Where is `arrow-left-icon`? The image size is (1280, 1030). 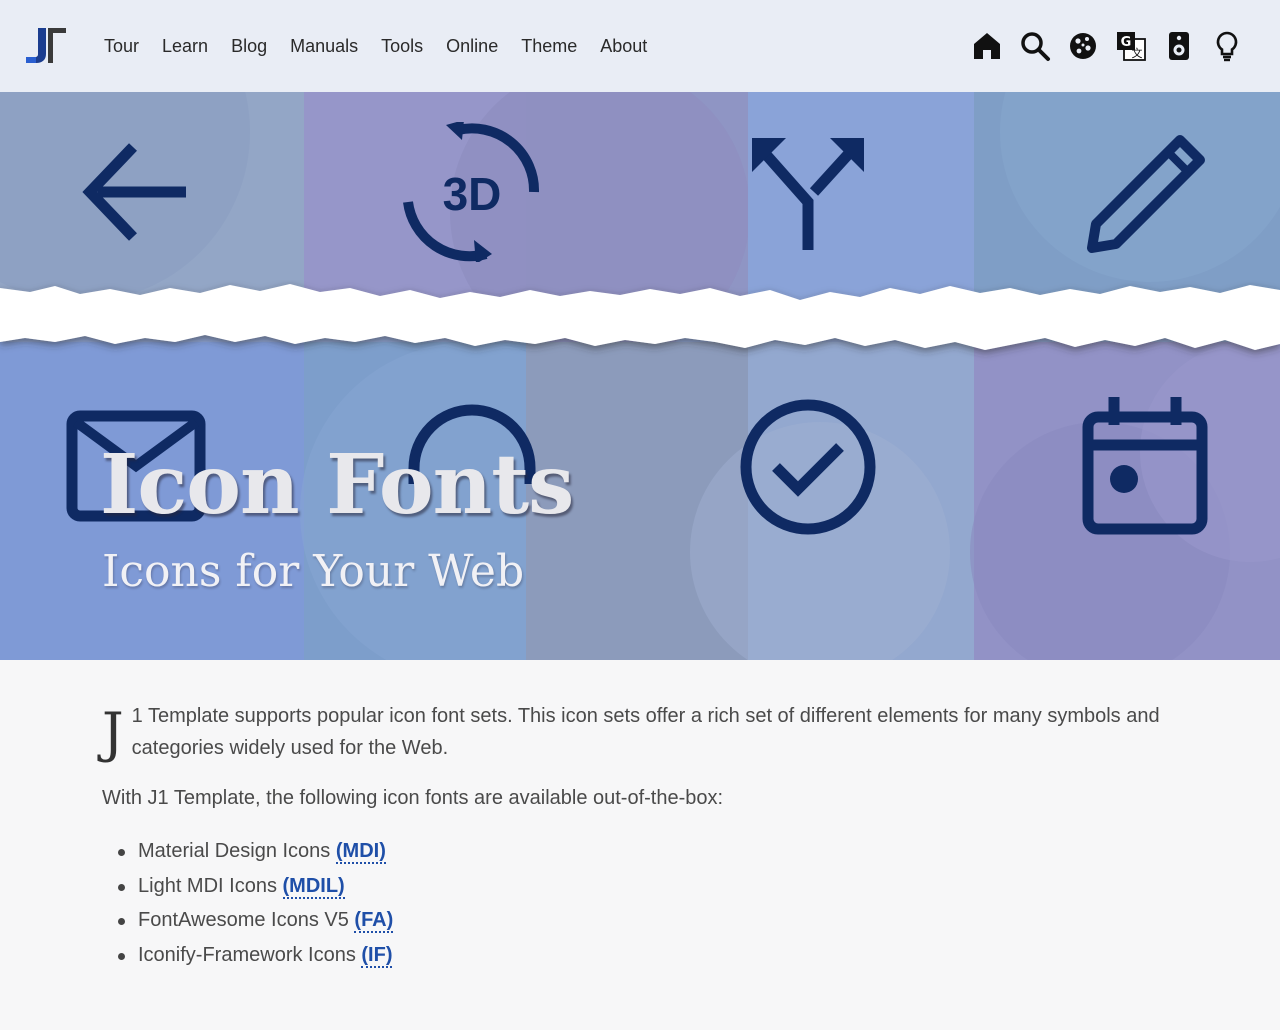 arrow-left-icon is located at coordinates (134, 192).